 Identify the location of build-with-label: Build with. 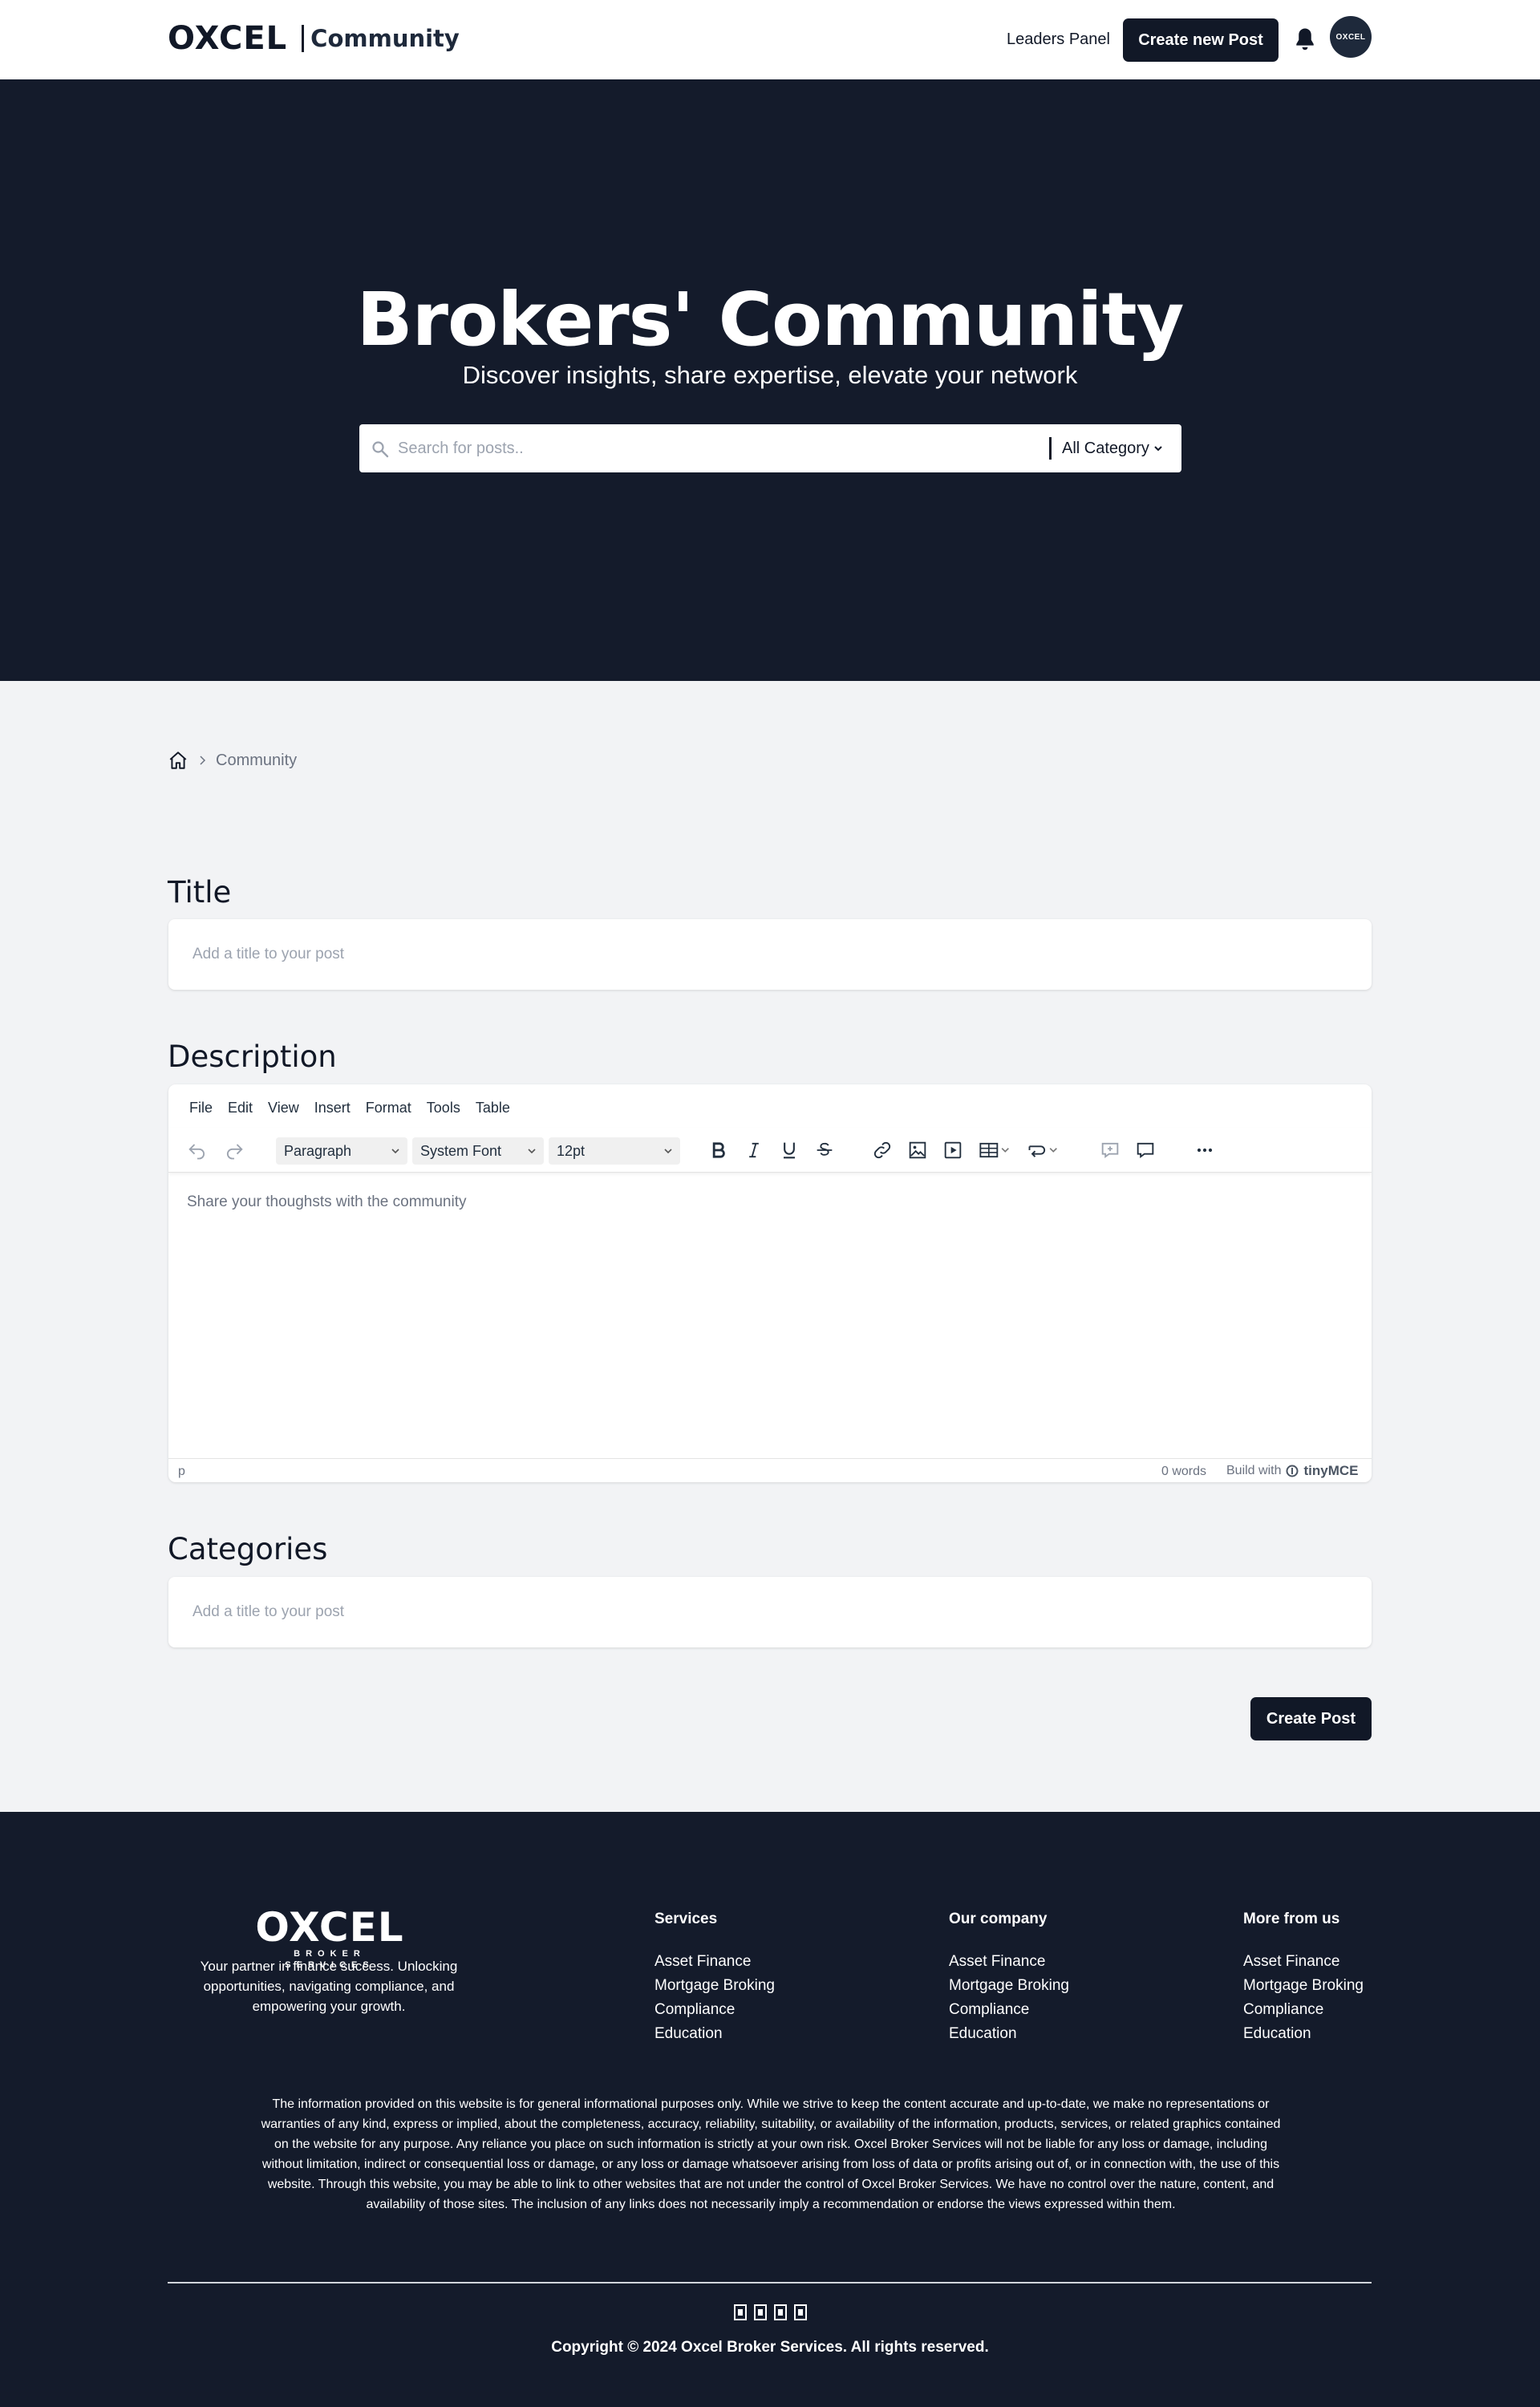
(1254, 1470).